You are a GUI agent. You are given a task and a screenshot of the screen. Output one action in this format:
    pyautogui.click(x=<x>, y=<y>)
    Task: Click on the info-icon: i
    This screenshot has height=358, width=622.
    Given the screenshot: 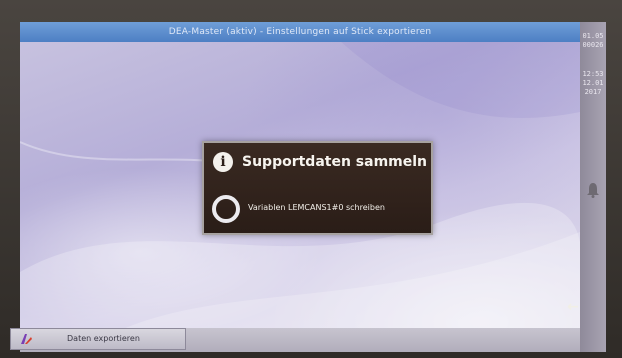 What is the action you would take?
    pyautogui.click(x=223, y=162)
    